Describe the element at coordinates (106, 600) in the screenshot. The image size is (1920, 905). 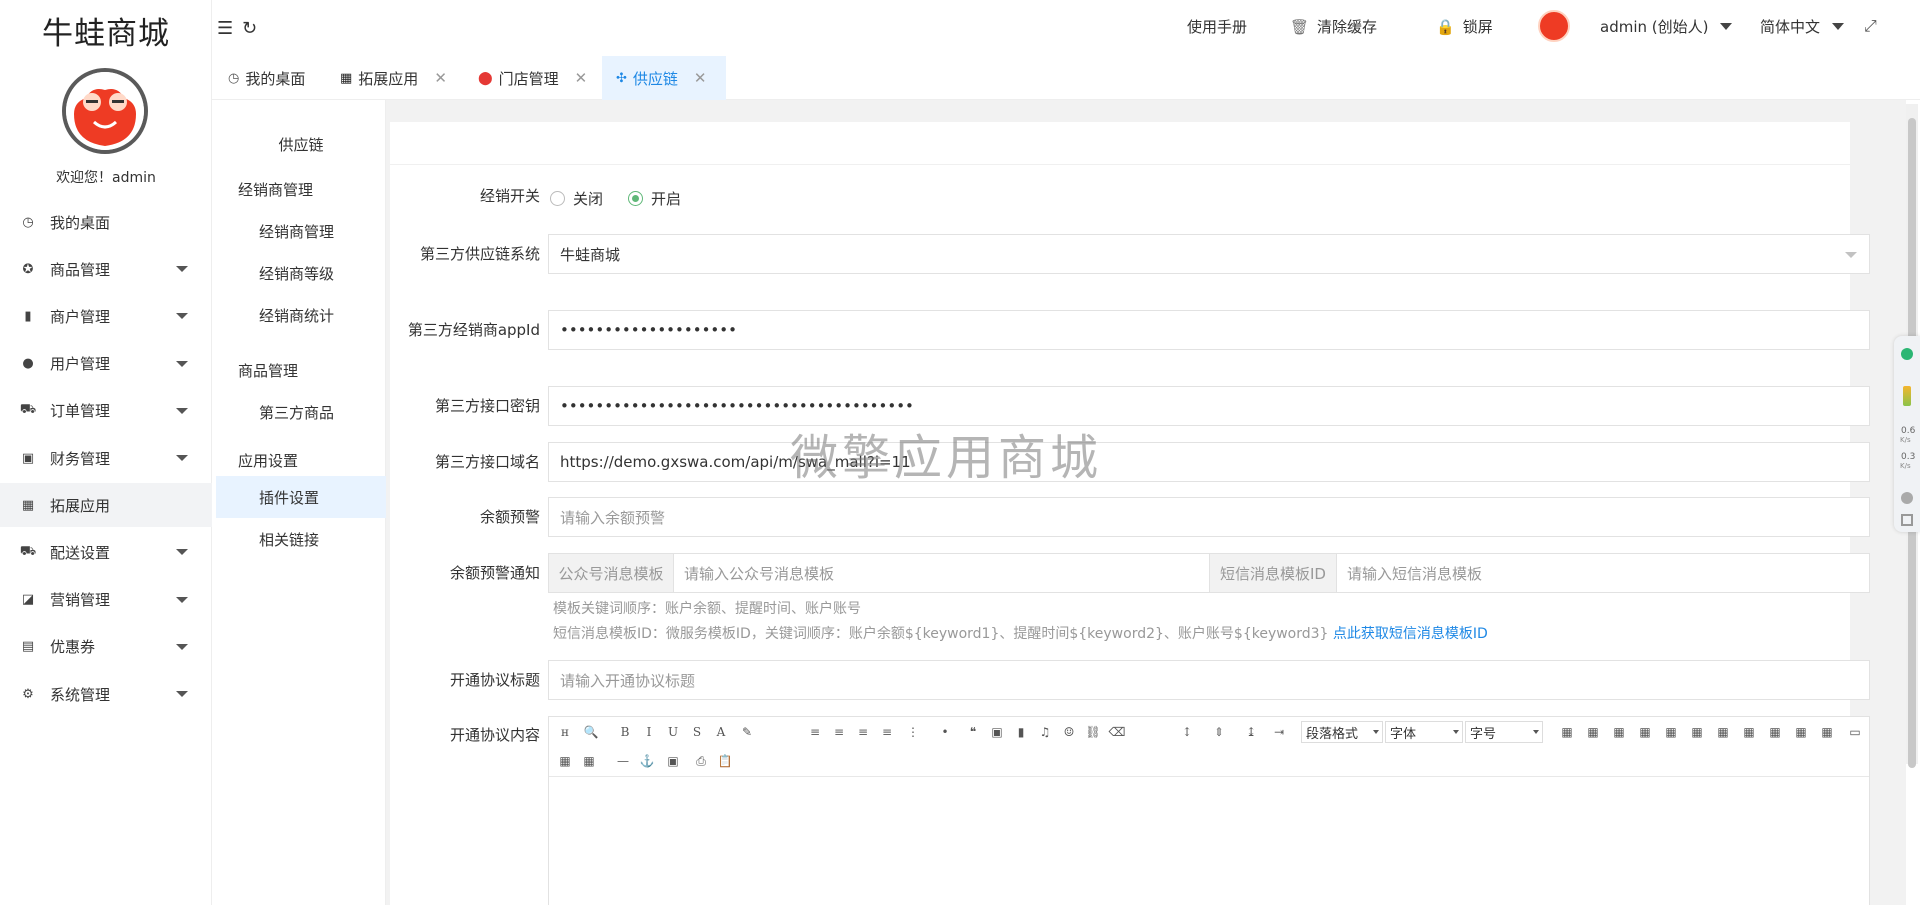
I see `sidebar-item: ◪ 营销管理` at that location.